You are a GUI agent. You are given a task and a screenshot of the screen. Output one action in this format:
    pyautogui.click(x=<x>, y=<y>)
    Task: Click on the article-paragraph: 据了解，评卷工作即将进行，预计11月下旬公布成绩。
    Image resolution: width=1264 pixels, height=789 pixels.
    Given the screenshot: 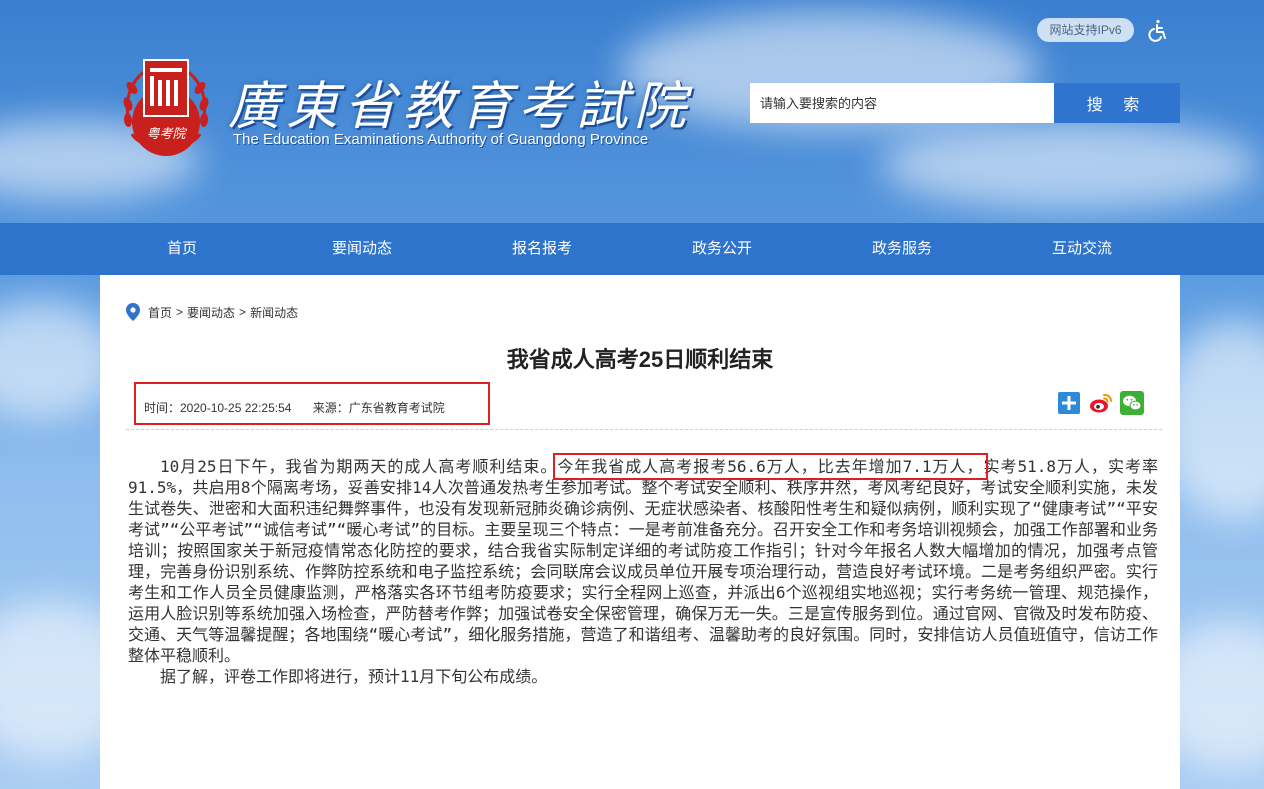 What is the action you would take?
    pyautogui.click(x=354, y=676)
    